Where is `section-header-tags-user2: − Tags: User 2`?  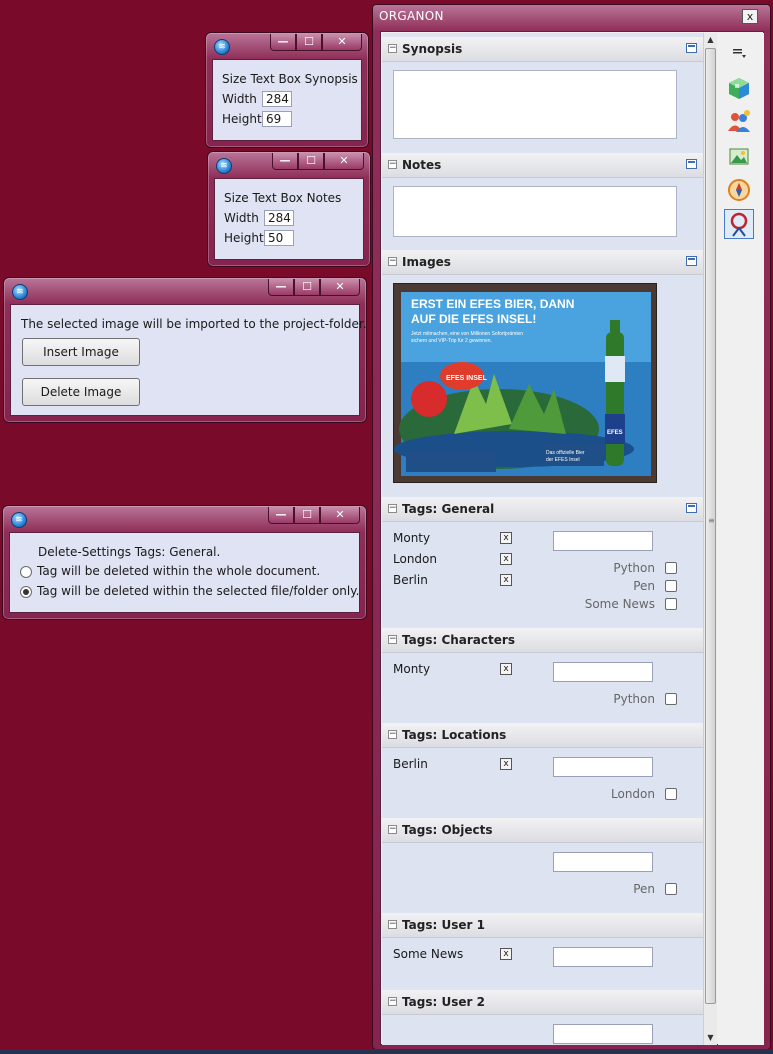 section-header-tags-user2: − Tags: User 2 is located at coordinates (542, 1002).